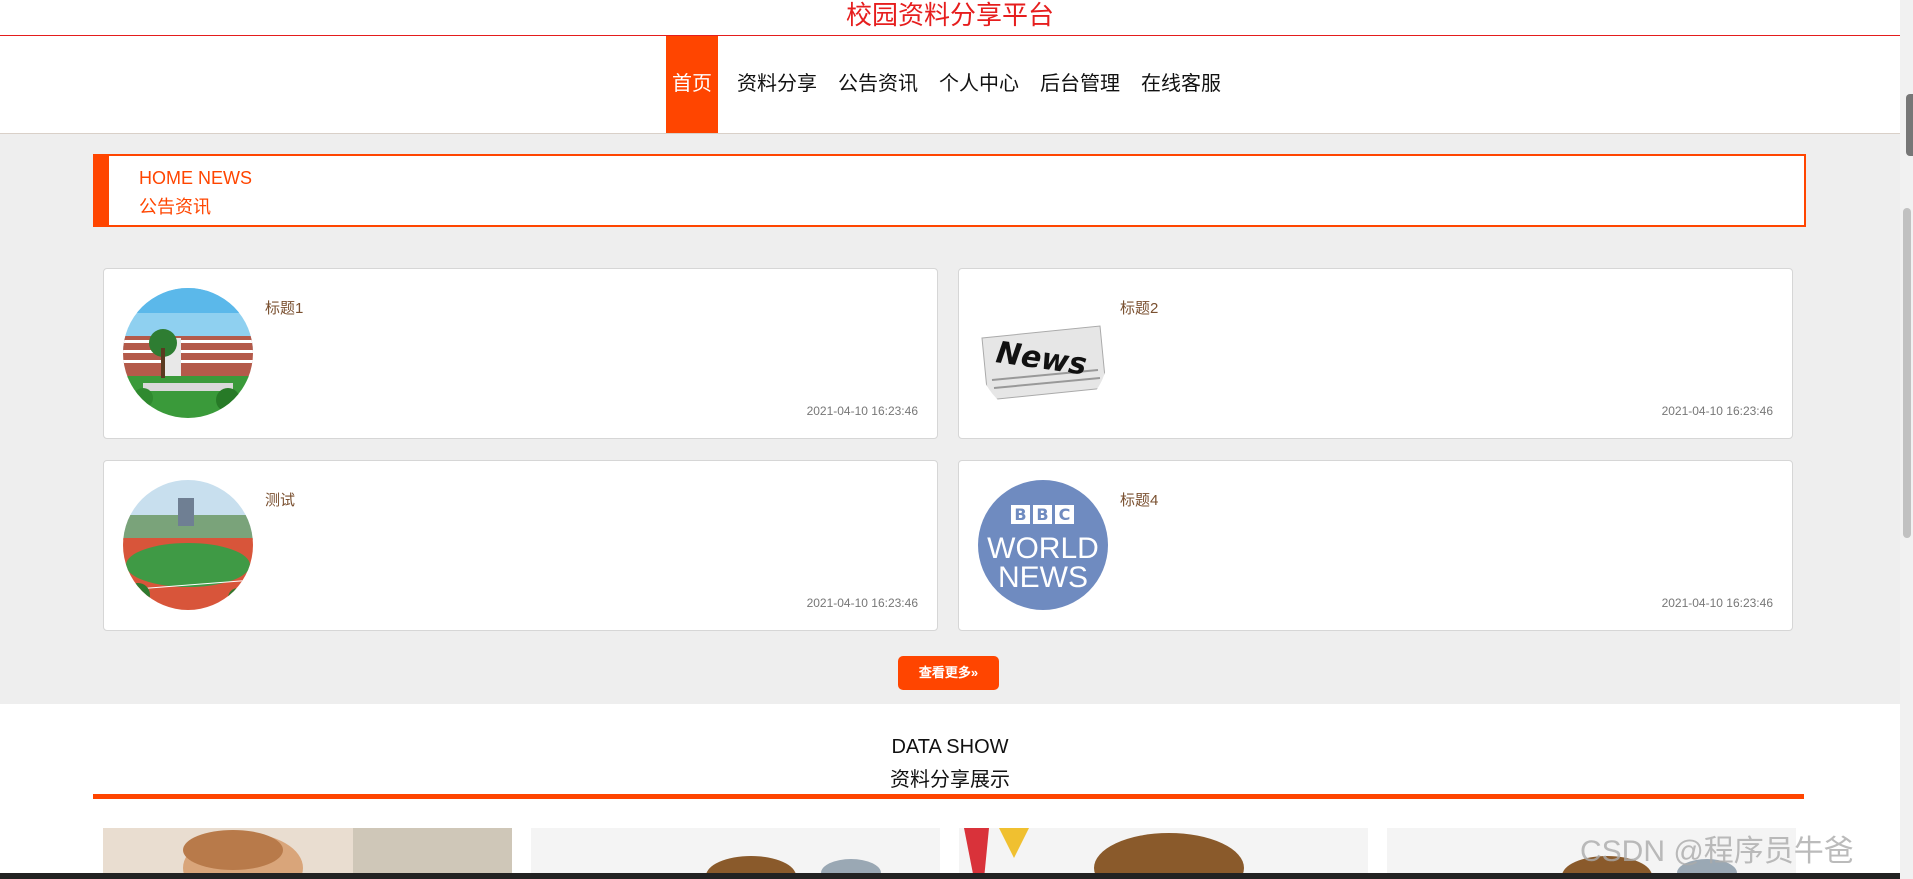 This screenshot has height=879, width=1913. What do you see at coordinates (949, 15) in the screenshot?
I see `site-title: 校园资料分享平台` at bounding box center [949, 15].